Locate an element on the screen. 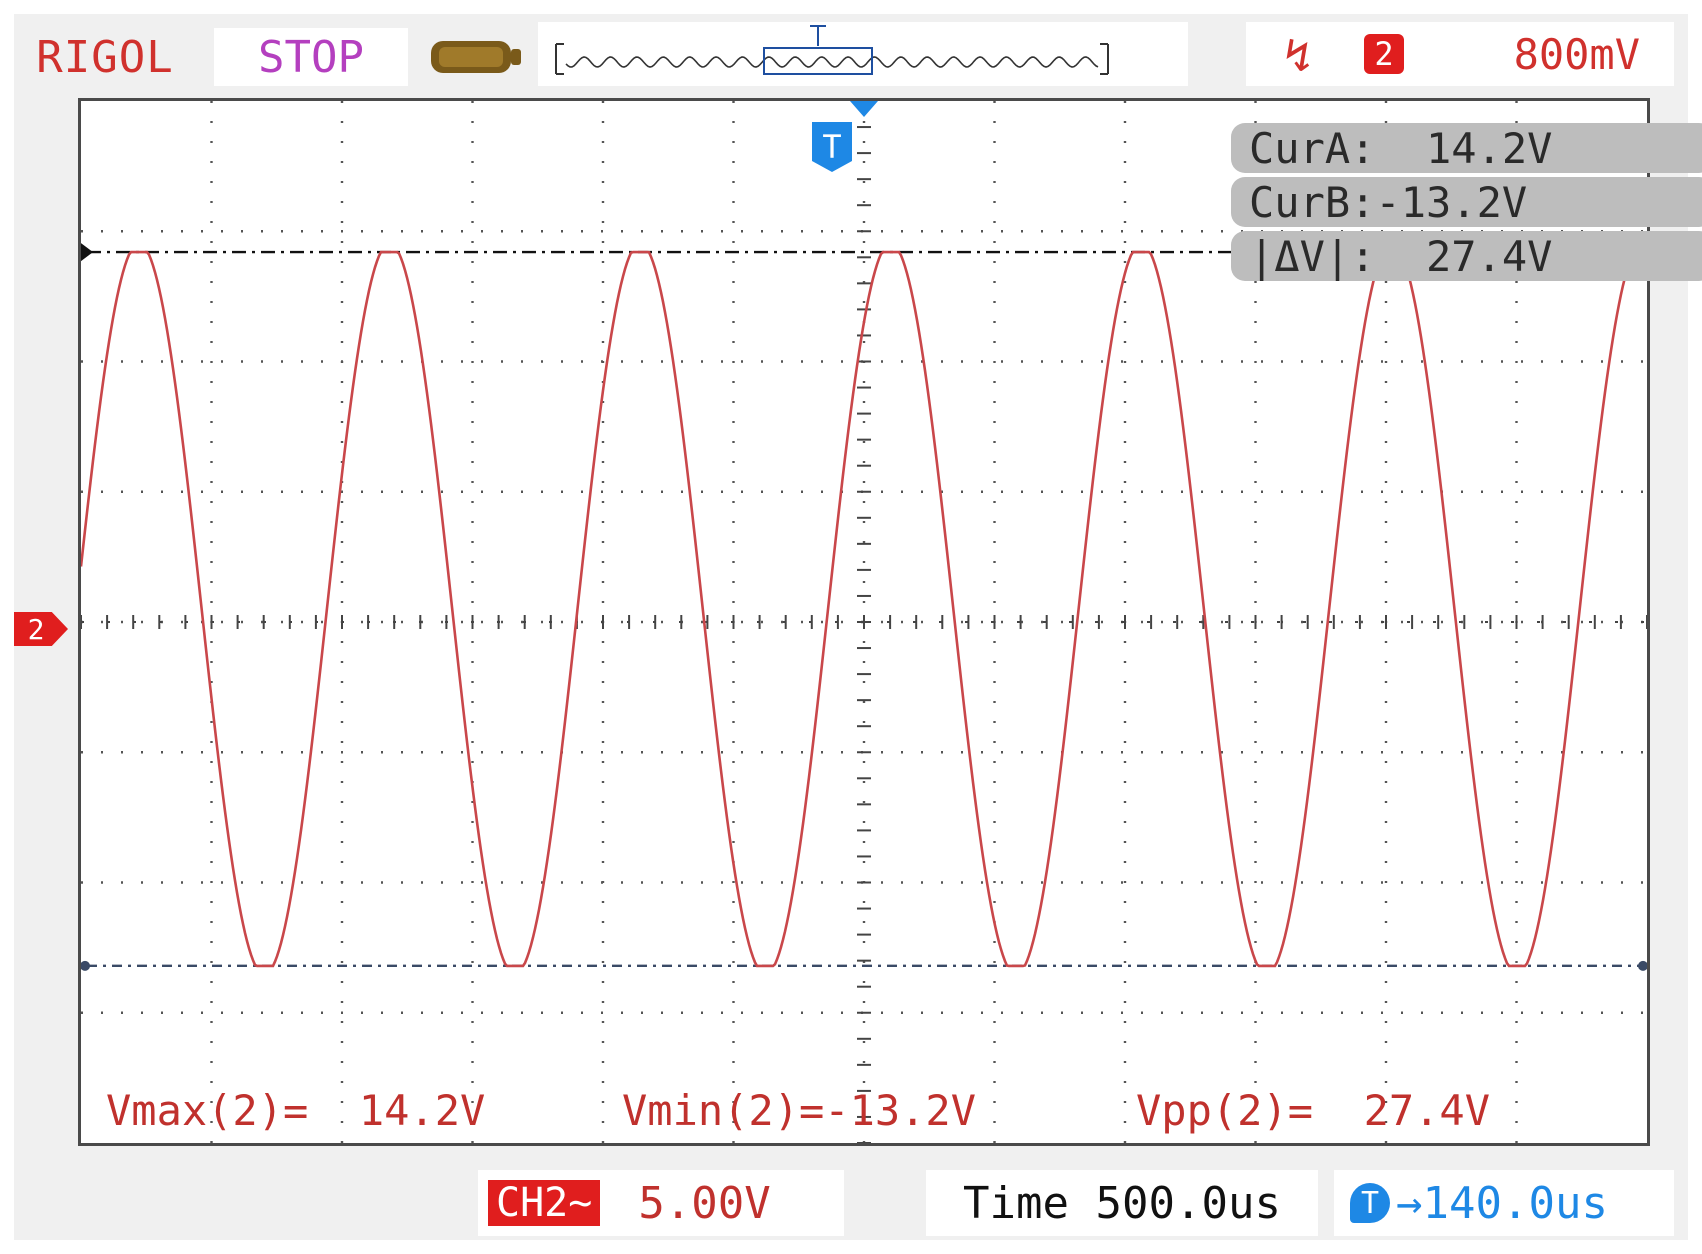 The width and height of the screenshot is (1702, 1254). measure-vmin: Vmin(2)=-13.2V is located at coordinates (799, 1110).